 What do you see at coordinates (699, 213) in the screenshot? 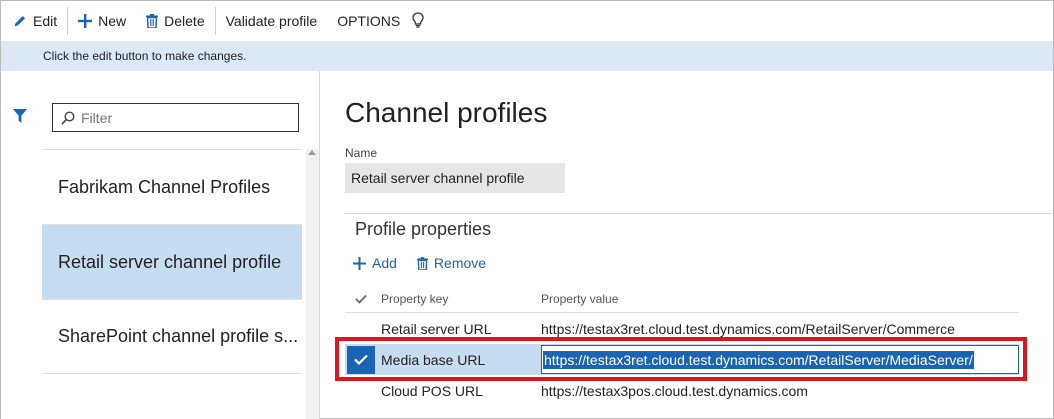
I see `section-divider` at bounding box center [699, 213].